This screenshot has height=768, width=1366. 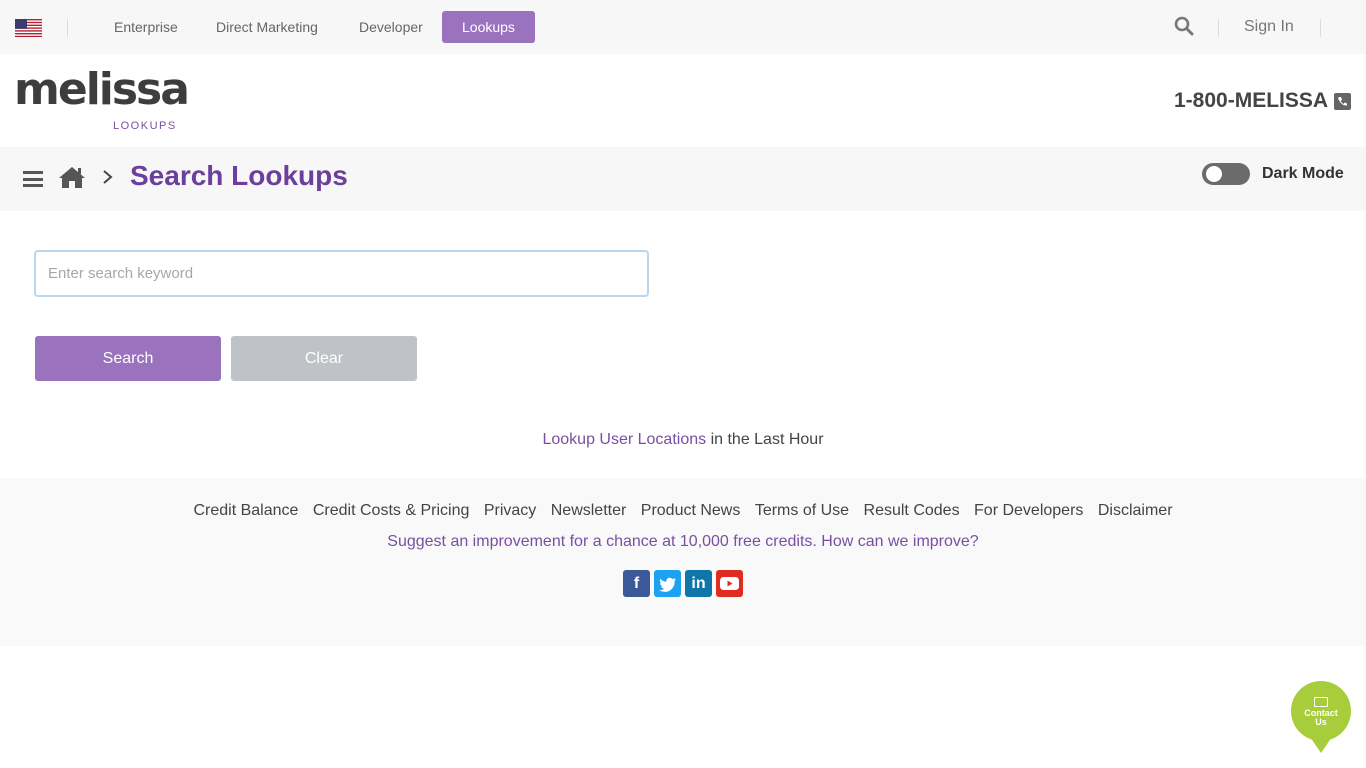 What do you see at coordinates (341, 273) in the screenshot?
I see `search-keyword-input` at bounding box center [341, 273].